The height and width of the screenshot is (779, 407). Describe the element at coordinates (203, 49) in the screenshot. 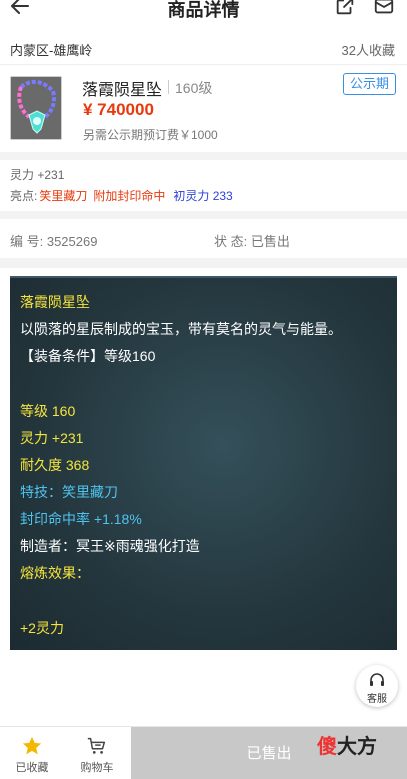

I see `seller-row: 内蒙区-雄鹰岭 32人收藏` at that location.